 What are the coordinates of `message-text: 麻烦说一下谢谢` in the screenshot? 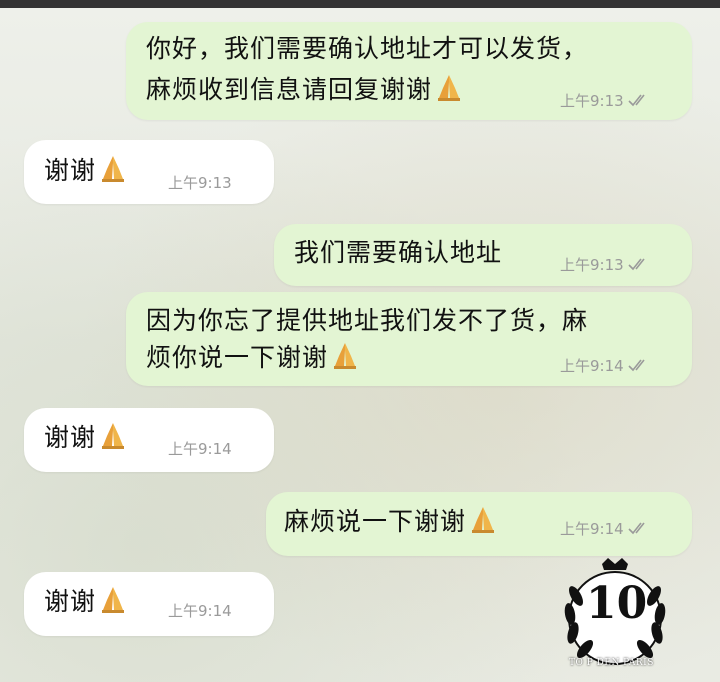 It's located at (391, 522).